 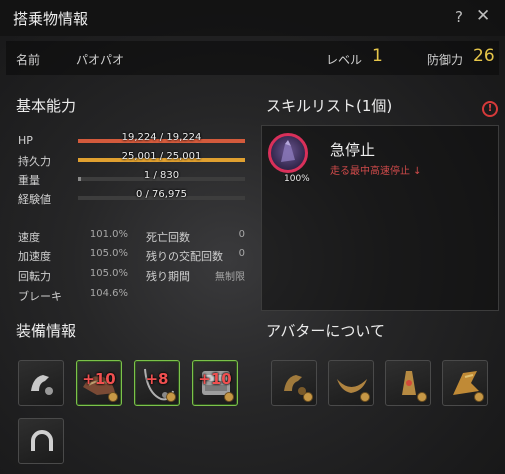 I want to click on stamina-value: 25,001 / 25,001, so click(x=161, y=156).